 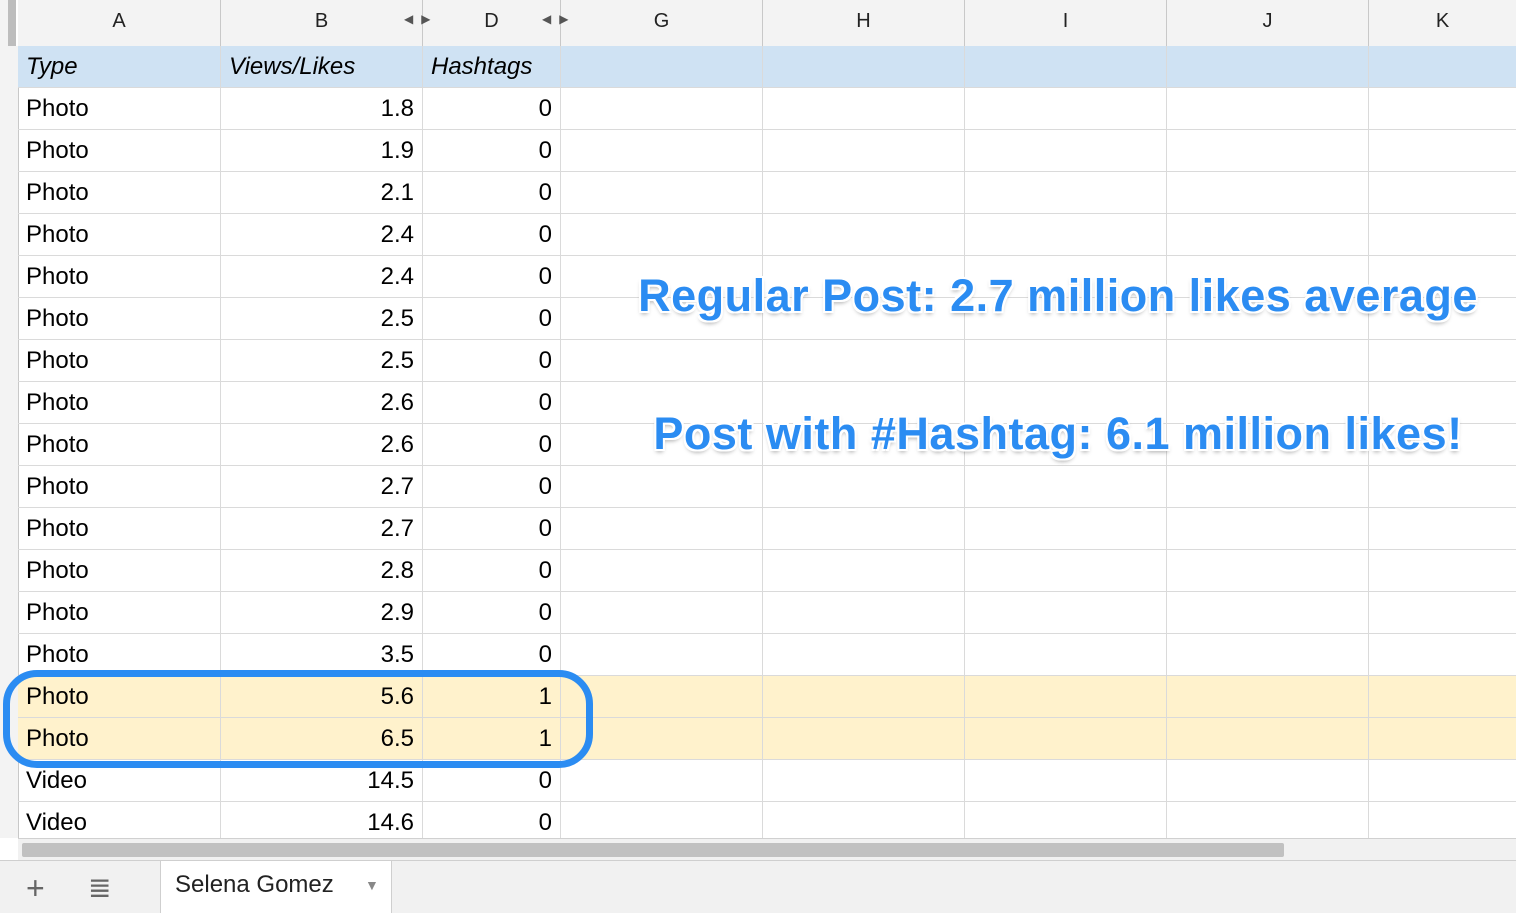 I want to click on views-likes-cell: 2.4, so click(x=322, y=277).